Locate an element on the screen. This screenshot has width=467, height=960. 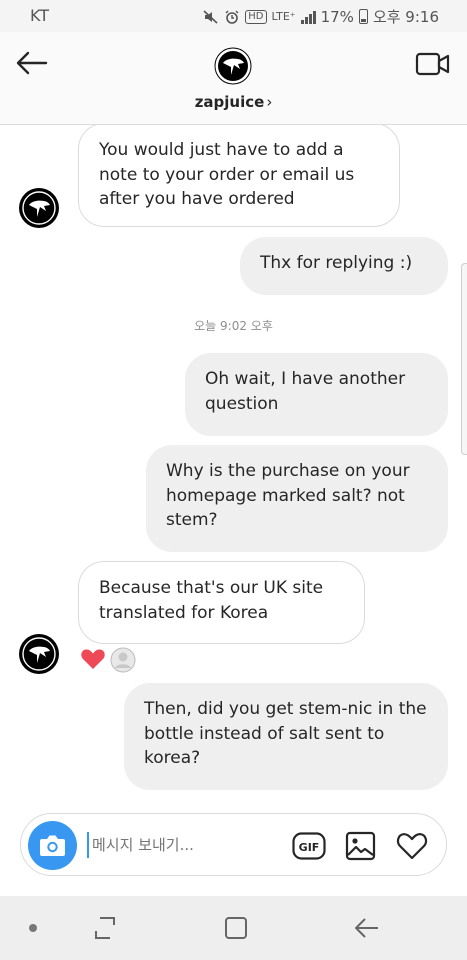
signal-icon is located at coordinates (308, 17).